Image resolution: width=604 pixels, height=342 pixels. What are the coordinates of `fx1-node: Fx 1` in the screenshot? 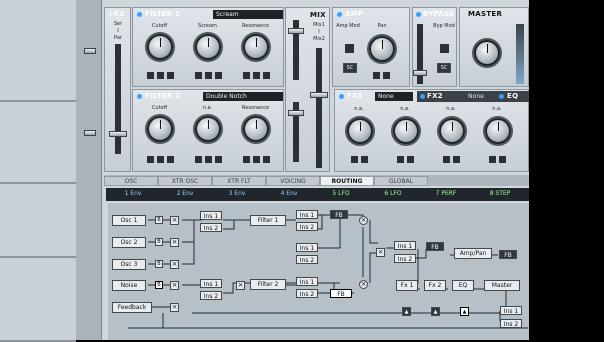 It's located at (407, 285).